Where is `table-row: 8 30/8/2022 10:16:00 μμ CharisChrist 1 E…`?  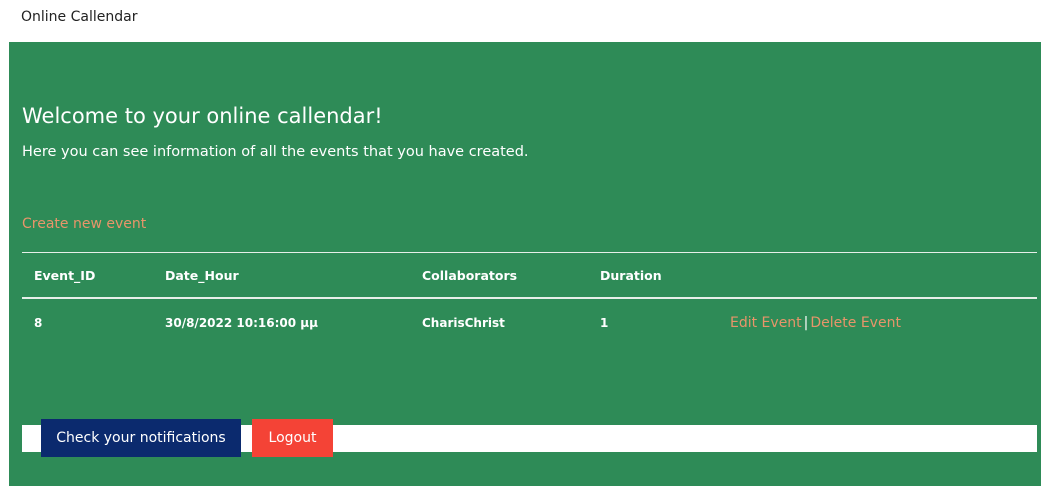
table-row: 8 30/8/2022 10:16:00 μμ CharisChrist 1 E… is located at coordinates (529, 322).